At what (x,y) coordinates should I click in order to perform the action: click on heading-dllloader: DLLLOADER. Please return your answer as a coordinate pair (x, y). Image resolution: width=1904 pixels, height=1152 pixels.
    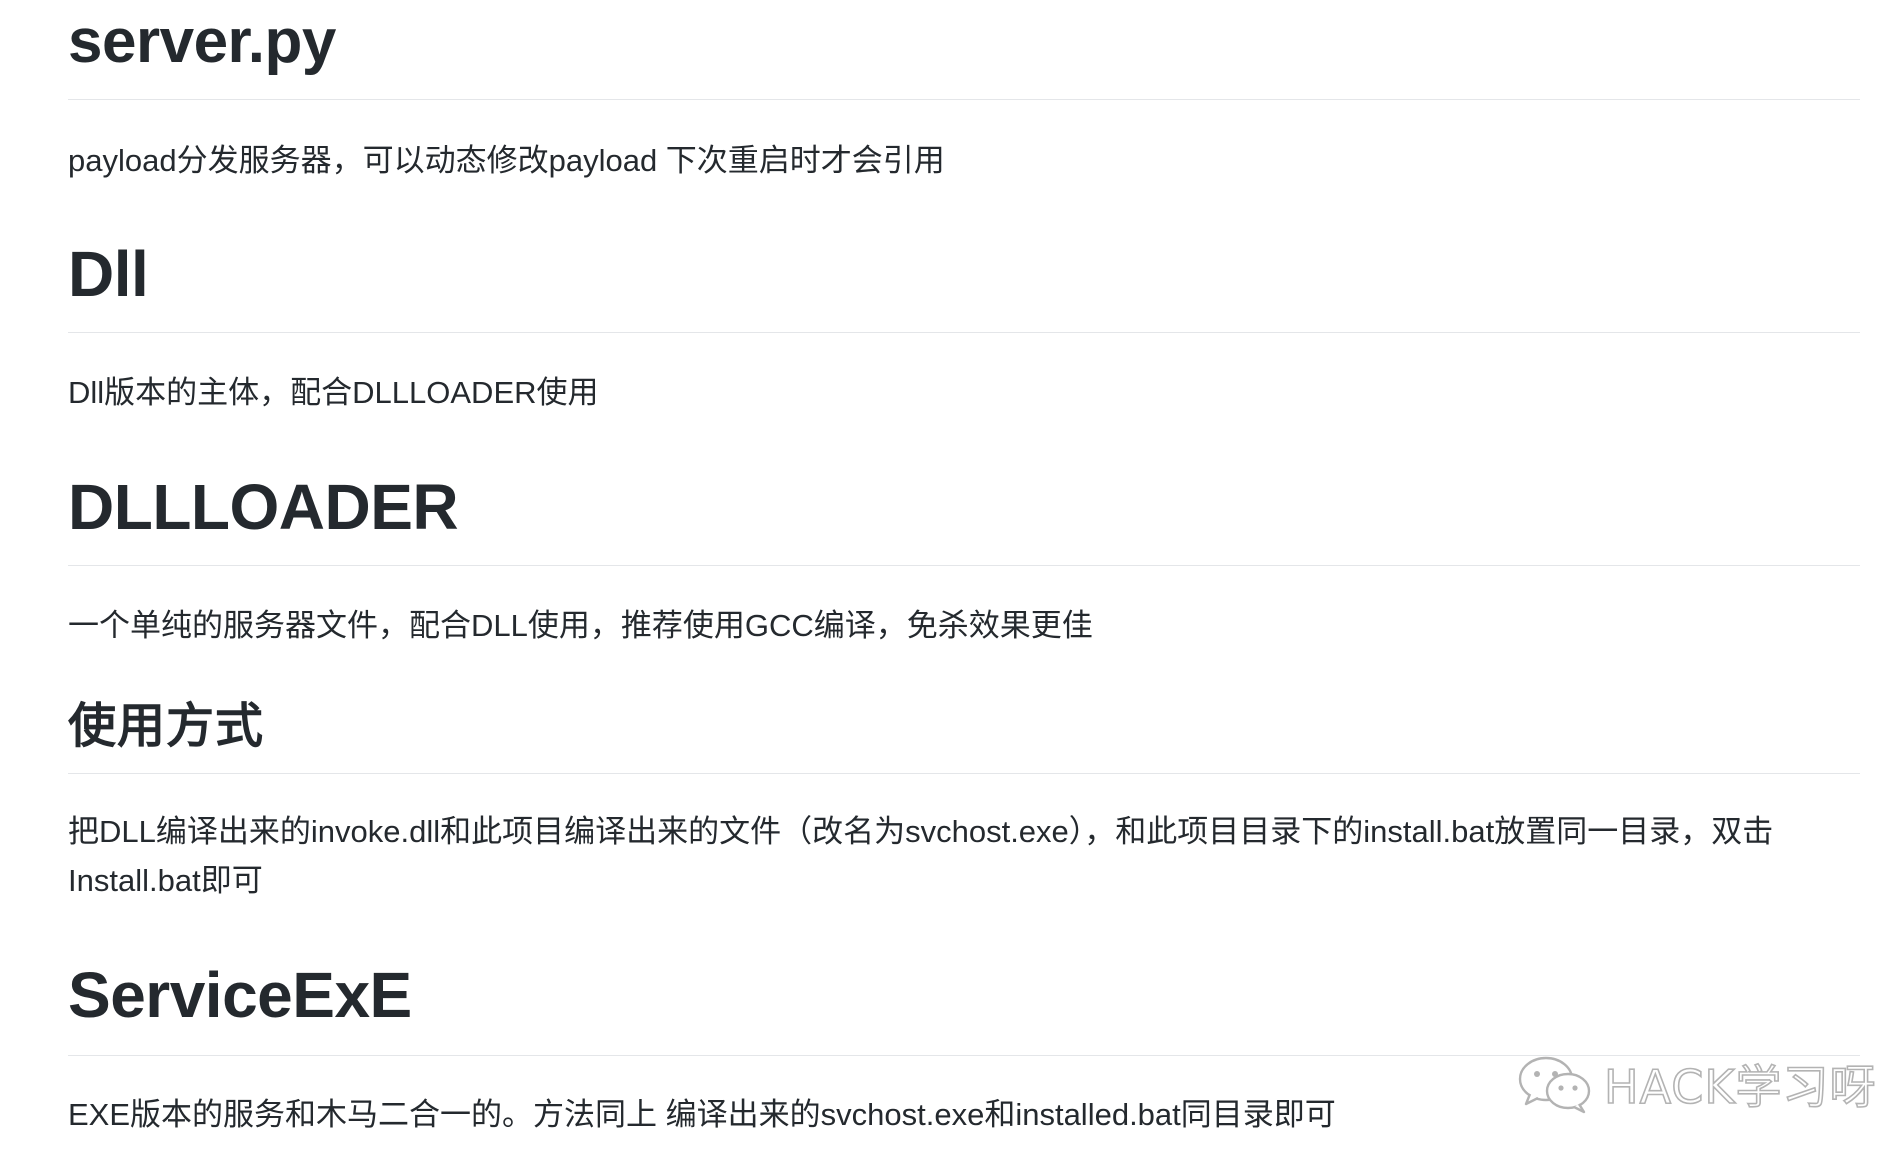
    Looking at the image, I should click on (263, 507).